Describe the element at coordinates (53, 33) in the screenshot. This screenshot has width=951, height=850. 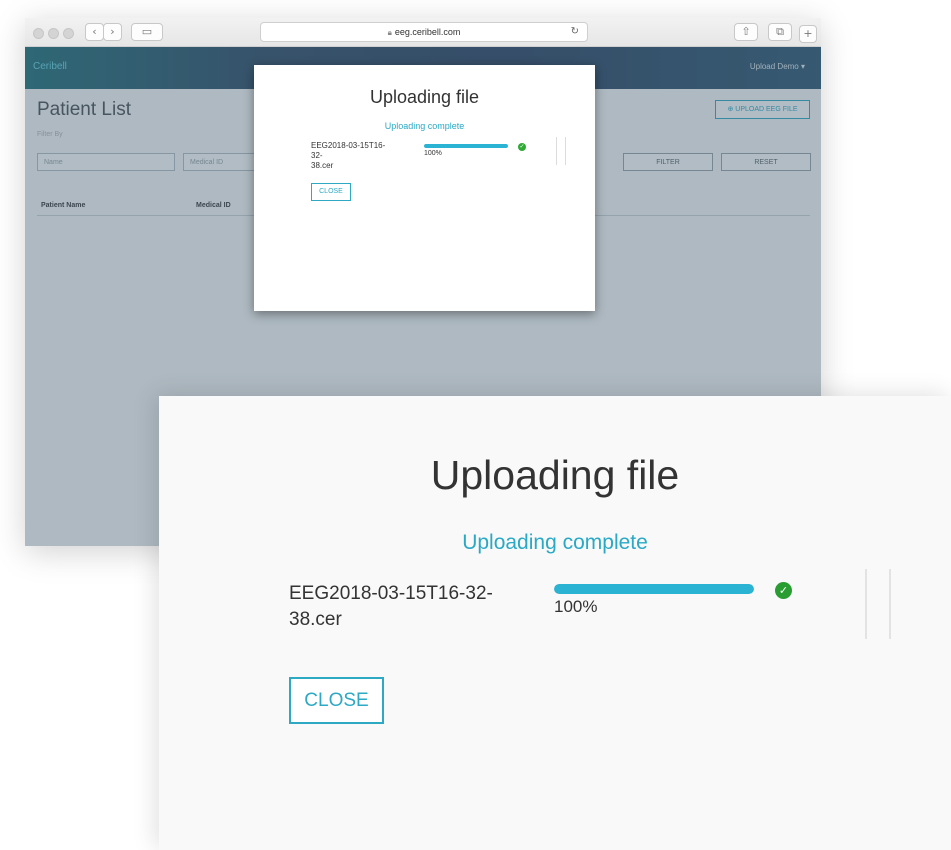
I see `minimize-window-dot` at that location.